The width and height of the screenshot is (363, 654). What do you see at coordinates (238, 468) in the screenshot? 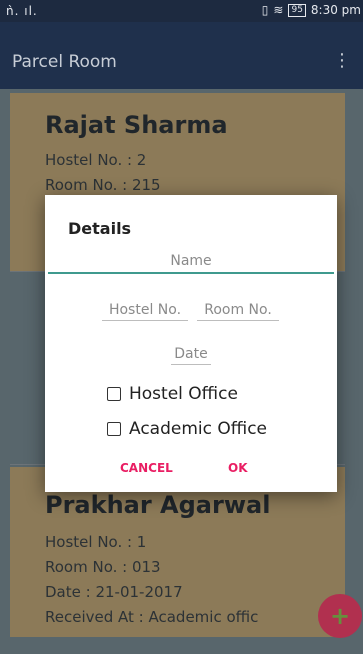
I see `ok-button: OK` at bounding box center [238, 468].